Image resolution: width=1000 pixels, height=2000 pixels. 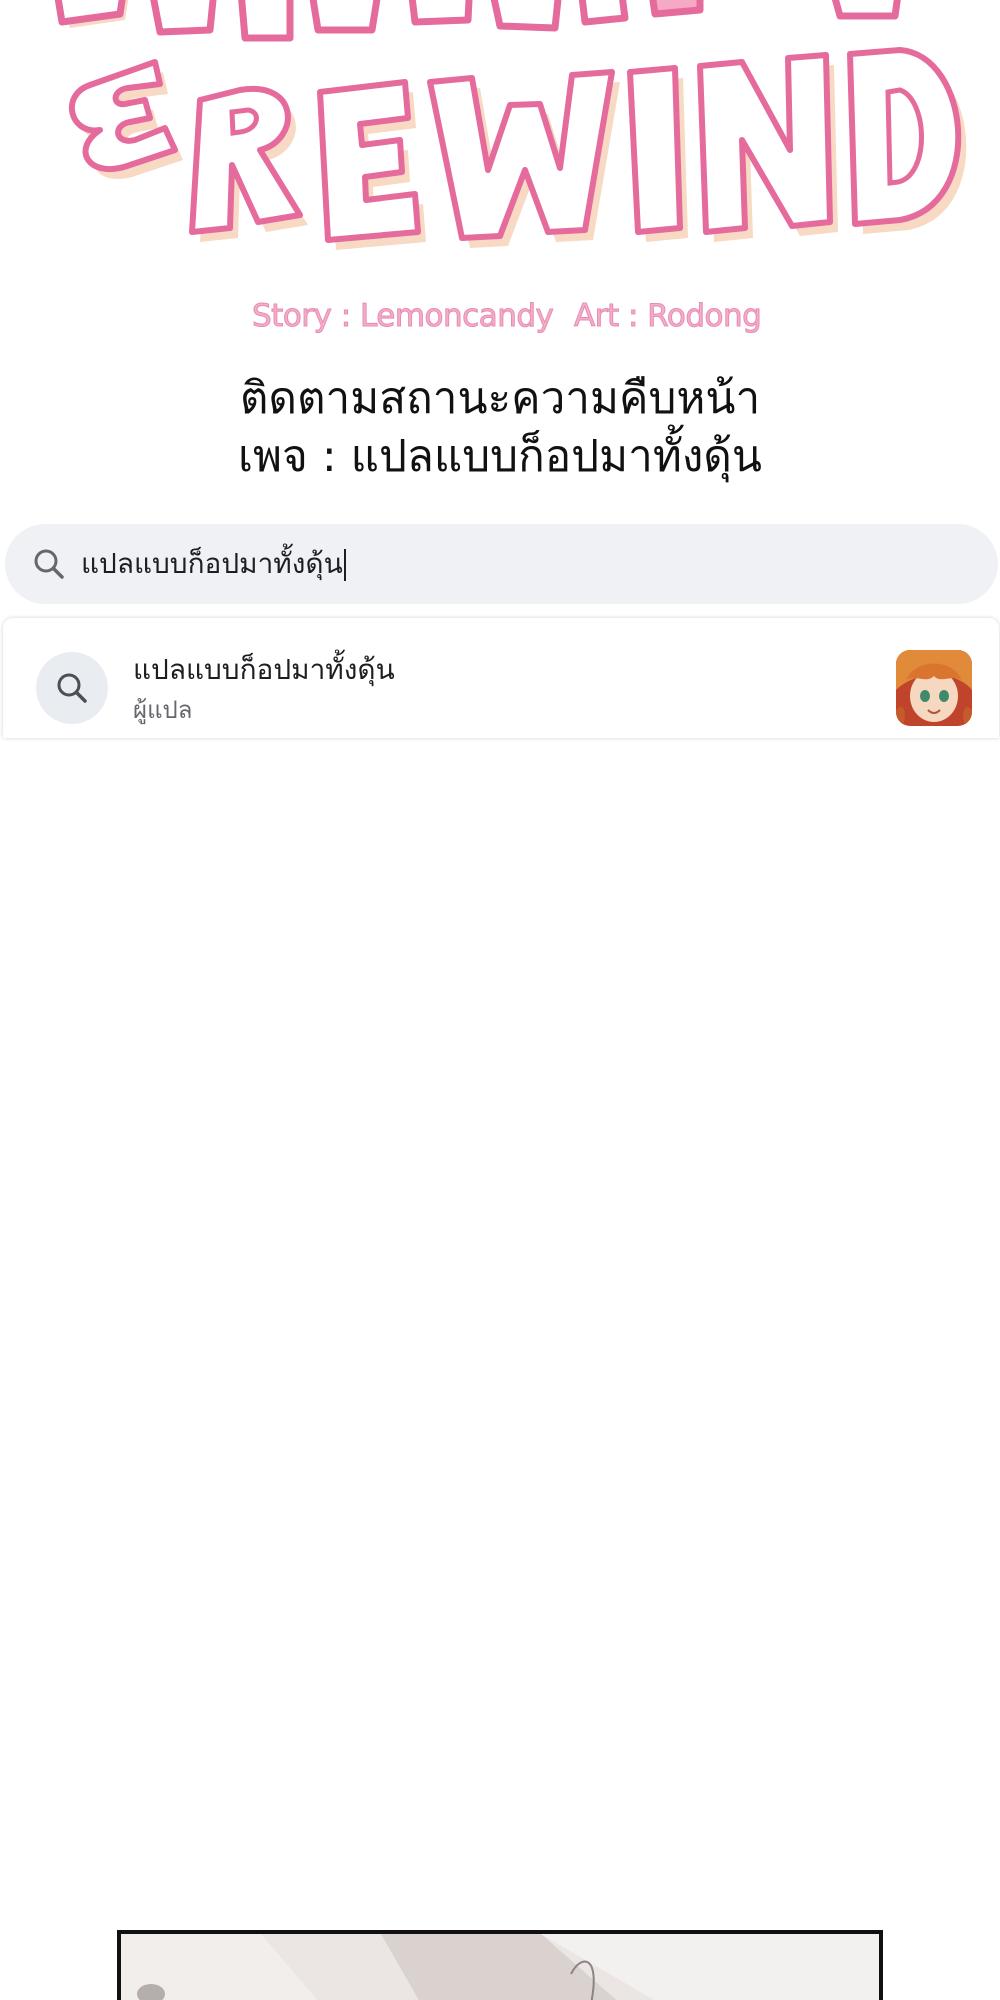 I want to click on art-credit: Art : Rodong, so click(x=667, y=316).